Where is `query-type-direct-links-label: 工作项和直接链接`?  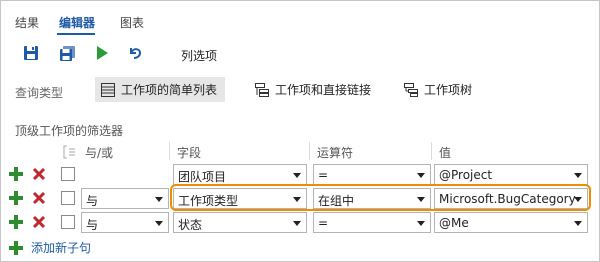
query-type-direct-links-label: 工作项和直接链接 is located at coordinates (323, 90).